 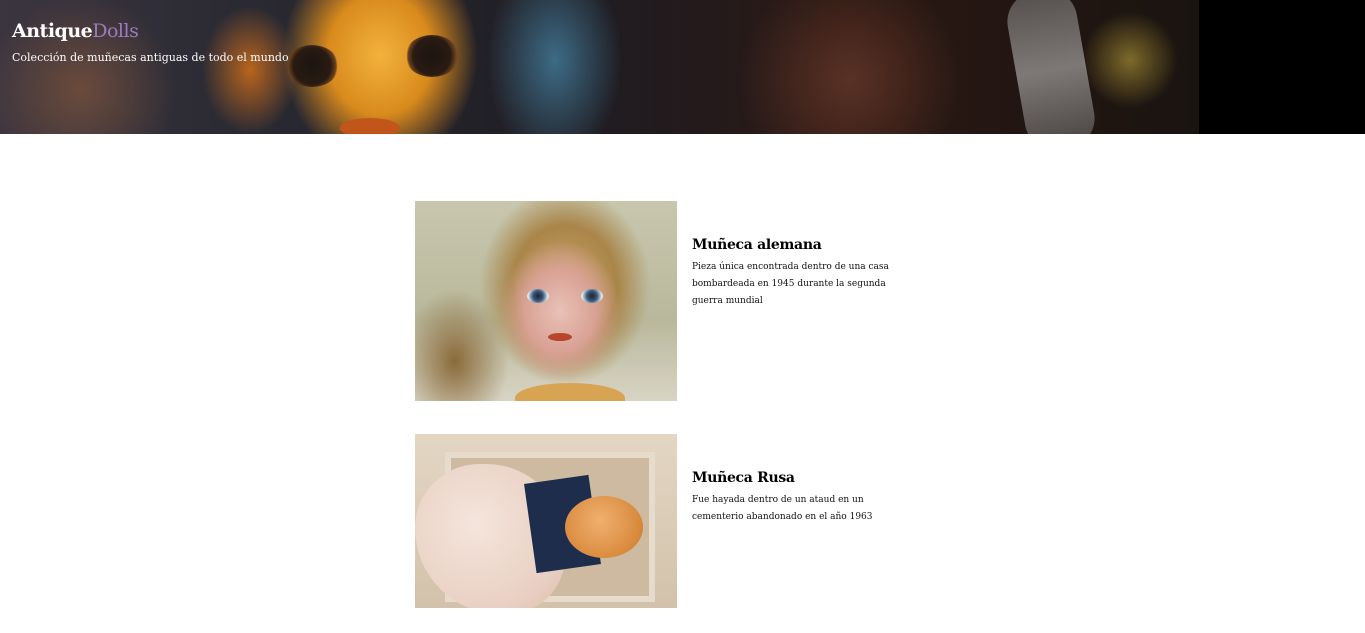 What do you see at coordinates (604, 527) in the screenshot?
I see `doll-head` at bounding box center [604, 527].